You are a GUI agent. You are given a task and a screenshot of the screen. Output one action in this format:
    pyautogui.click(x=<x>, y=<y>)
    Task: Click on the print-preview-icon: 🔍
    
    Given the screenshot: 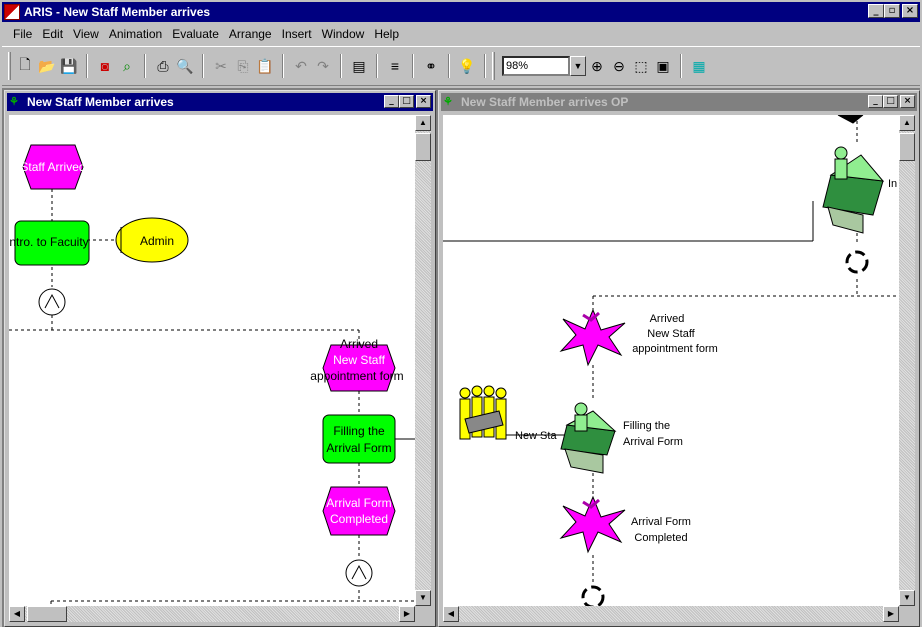 What is the action you would take?
    pyautogui.click(x=185, y=66)
    